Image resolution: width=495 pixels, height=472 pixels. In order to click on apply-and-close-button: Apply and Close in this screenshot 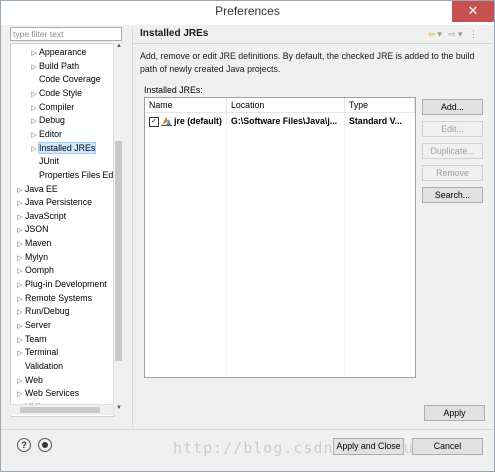, I will do `click(368, 446)`.